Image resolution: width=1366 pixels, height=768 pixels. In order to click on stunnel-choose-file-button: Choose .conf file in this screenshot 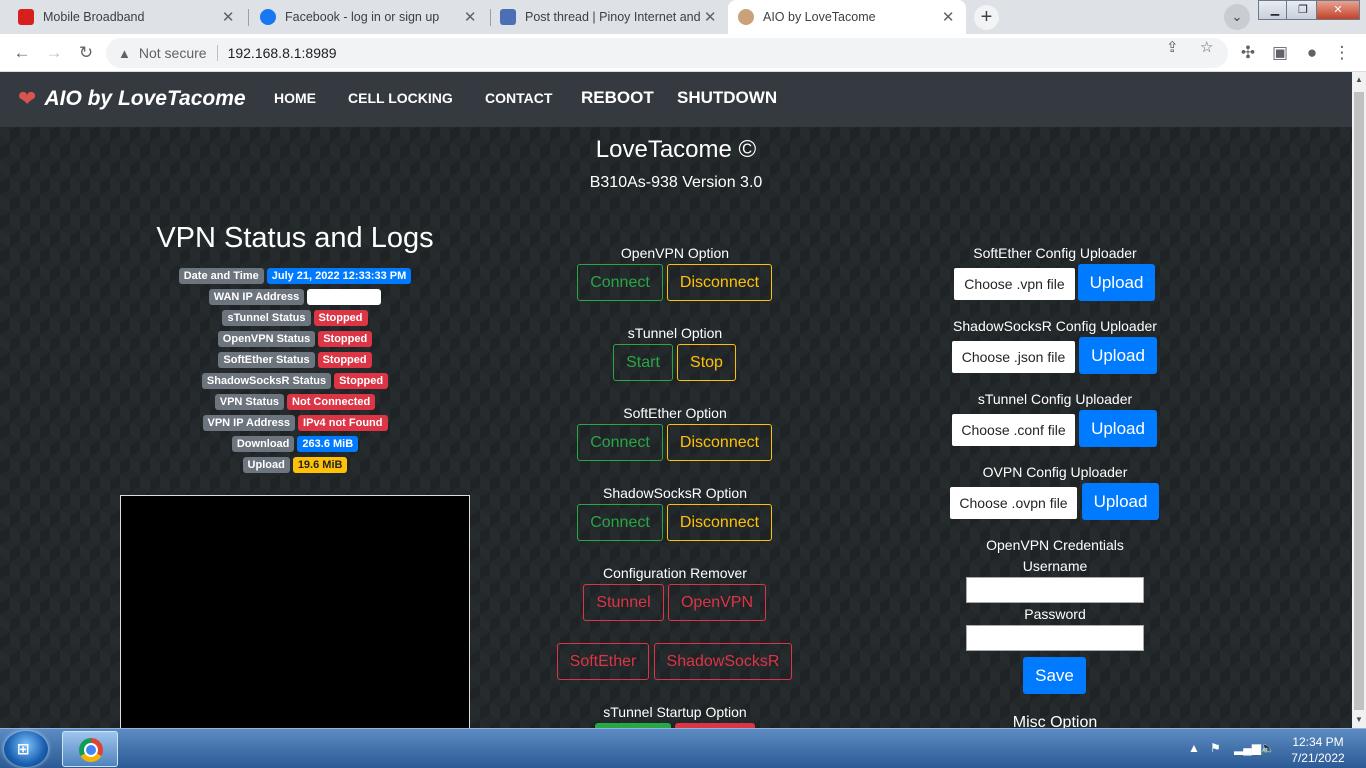, I will do `click(1013, 430)`.